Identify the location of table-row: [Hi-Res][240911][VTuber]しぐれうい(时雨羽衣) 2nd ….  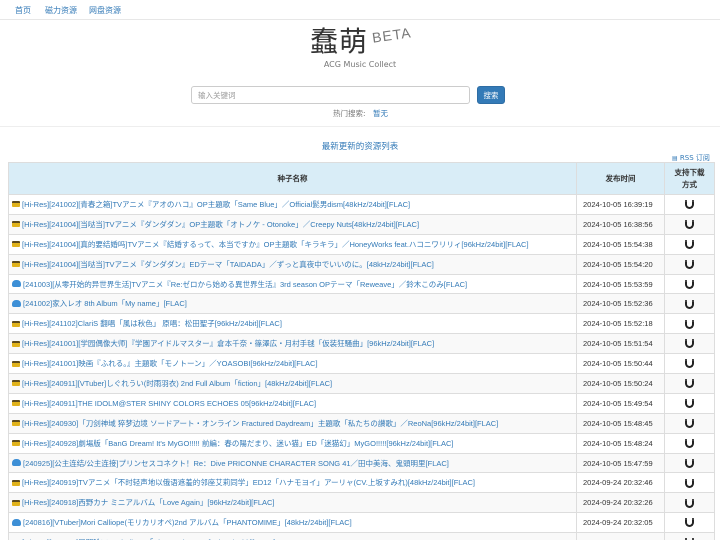
(361, 383).